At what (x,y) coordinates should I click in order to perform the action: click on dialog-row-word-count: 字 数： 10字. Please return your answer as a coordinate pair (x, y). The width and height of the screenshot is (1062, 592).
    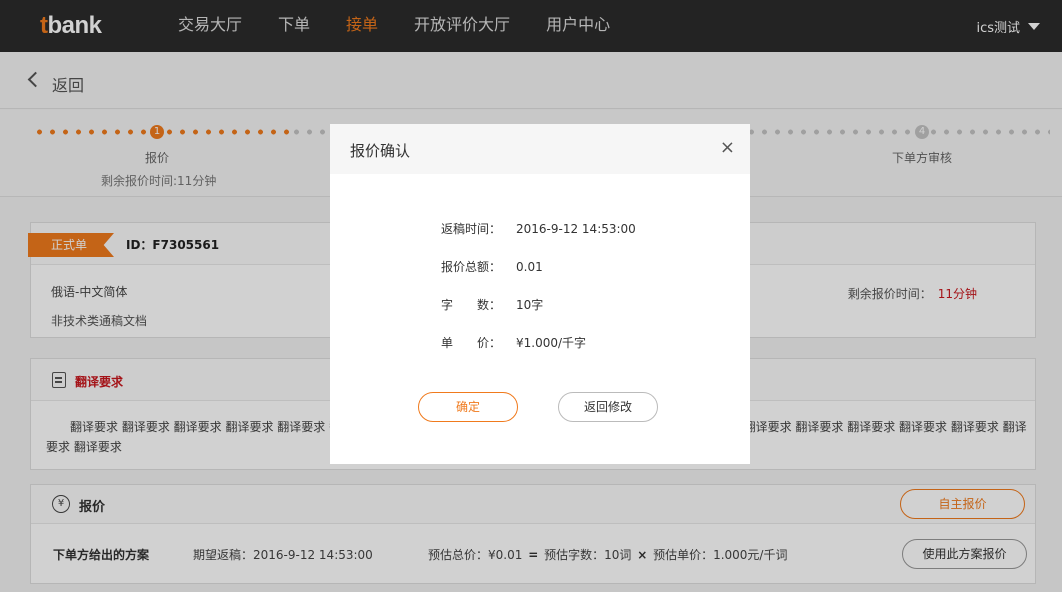
    Looking at the image, I should click on (492, 305).